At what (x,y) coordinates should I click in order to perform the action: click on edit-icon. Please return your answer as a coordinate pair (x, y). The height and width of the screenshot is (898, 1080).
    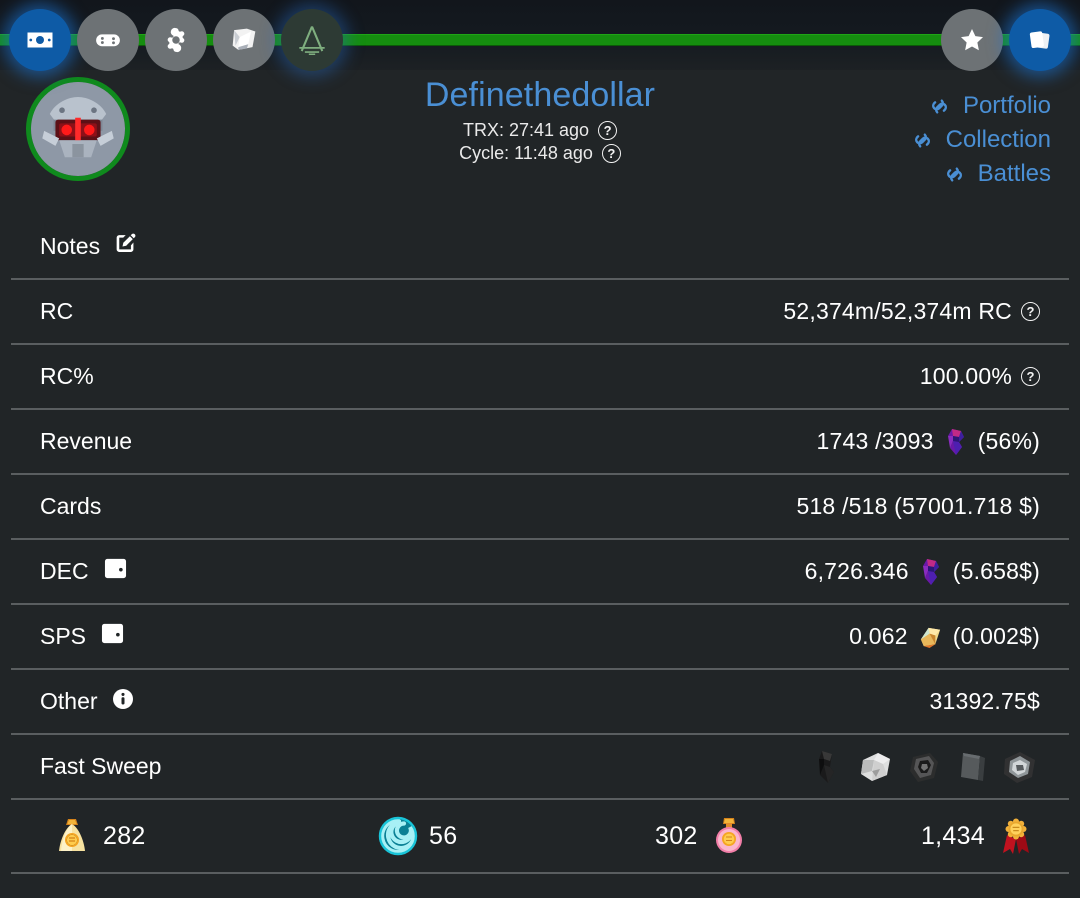
    Looking at the image, I should click on (125, 246).